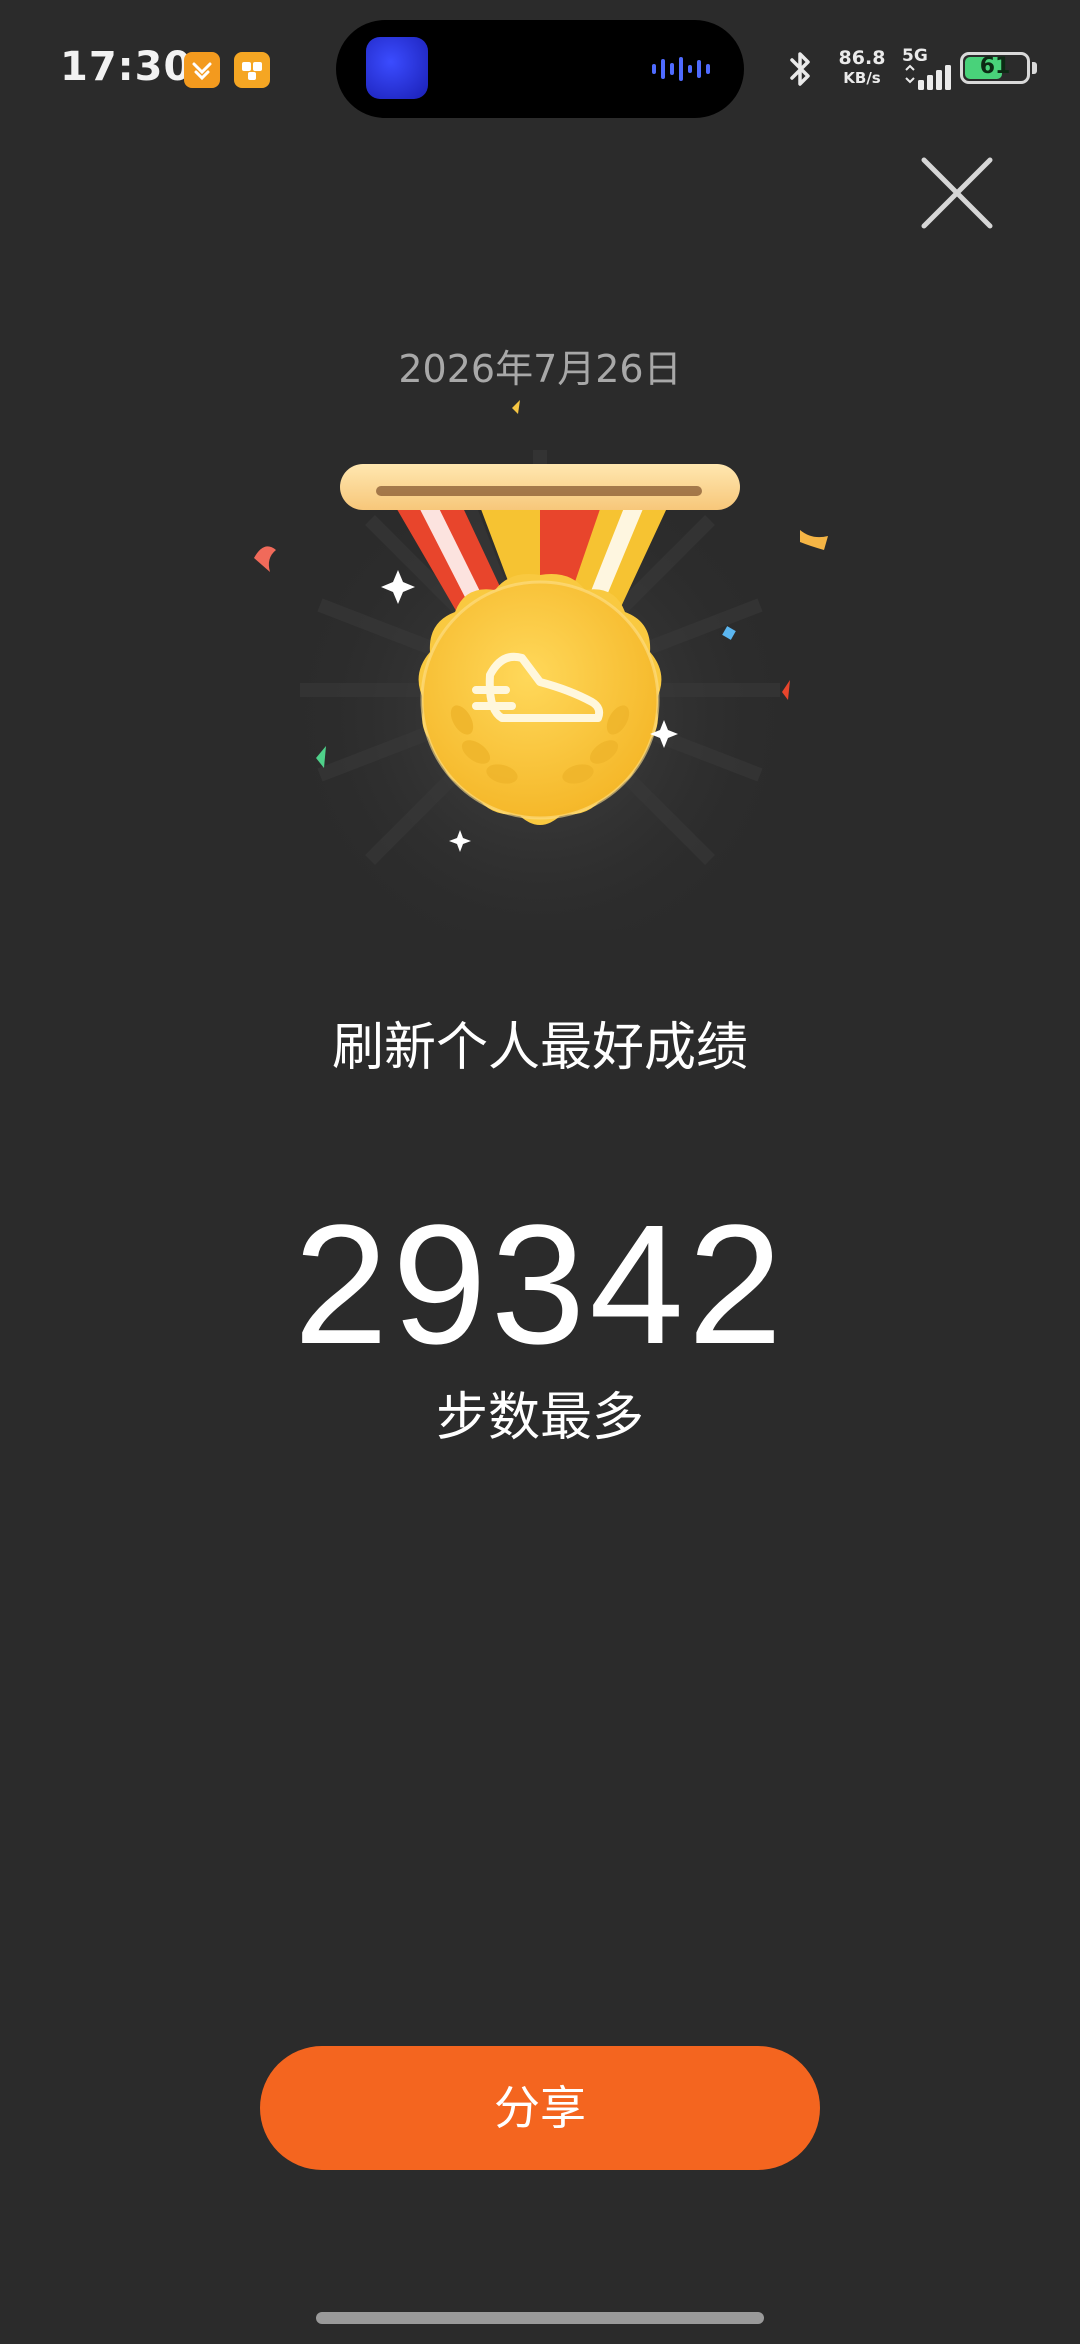 Image resolution: width=1080 pixels, height=2344 pixels. What do you see at coordinates (540, 369) in the screenshot?
I see `record-date: 2026年7月26日` at bounding box center [540, 369].